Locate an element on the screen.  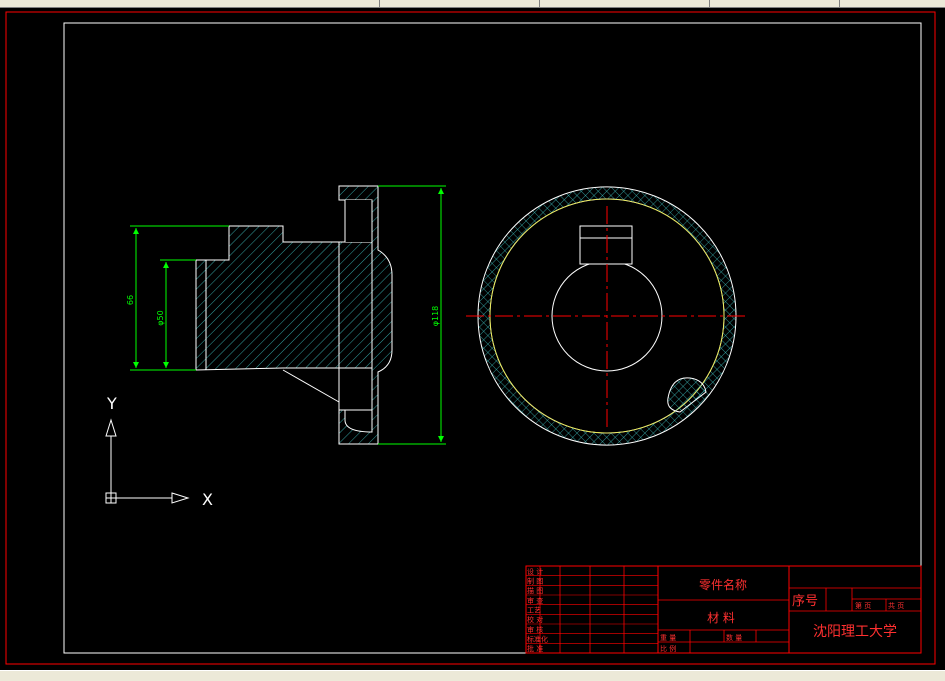
ucs-y-label: Y is located at coordinates (111, 403).